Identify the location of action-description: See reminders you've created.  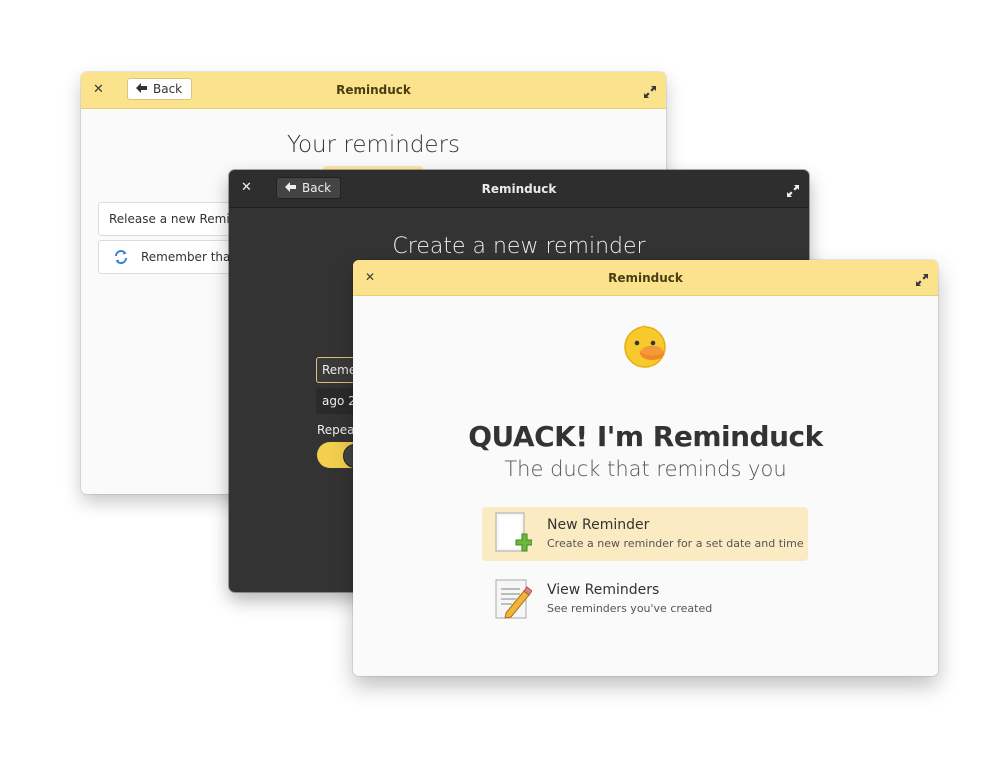
(630, 608).